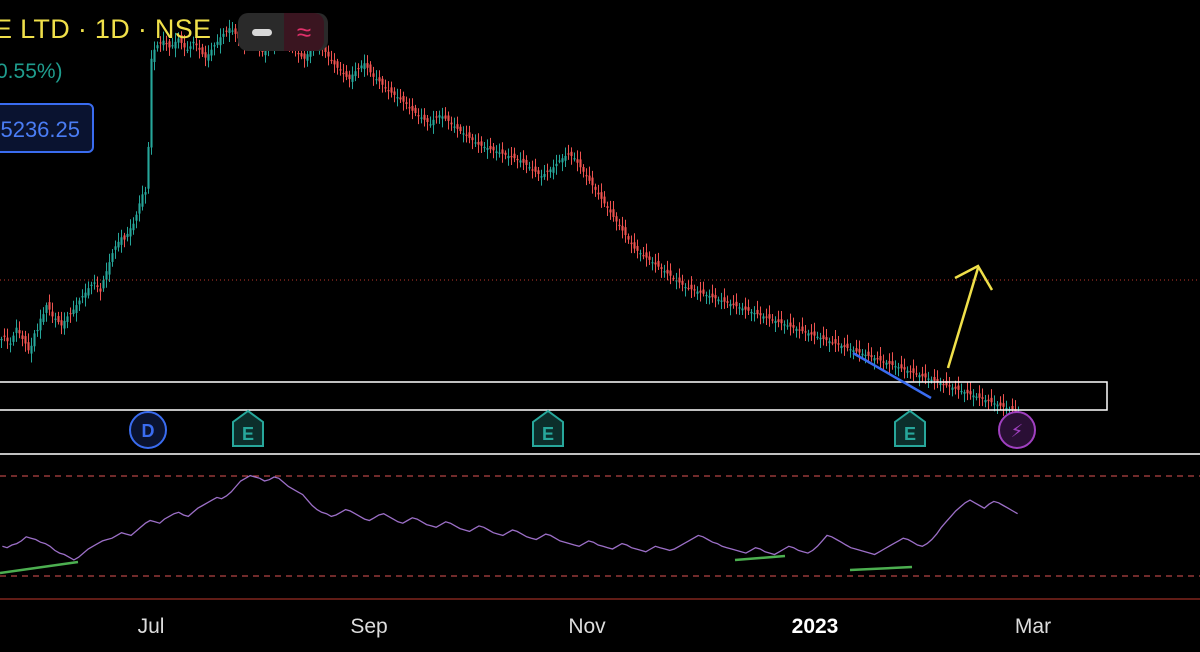 The height and width of the screenshot is (652, 1200). Describe the element at coordinates (1017, 430) in the screenshot. I see `flash-badge: ⚡` at that location.